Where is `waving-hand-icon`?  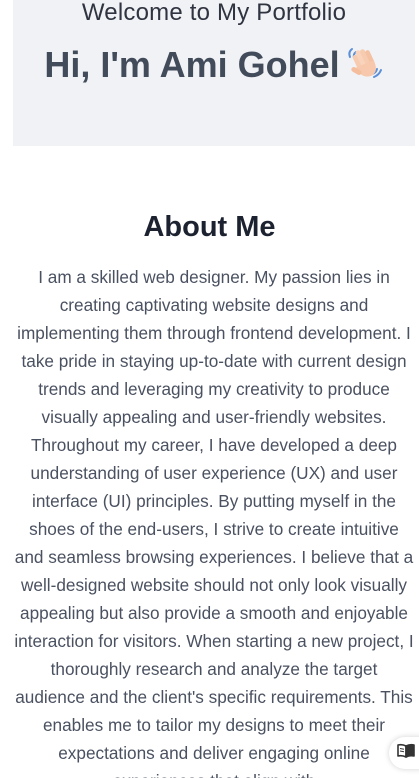 waving-hand-icon is located at coordinates (365, 63).